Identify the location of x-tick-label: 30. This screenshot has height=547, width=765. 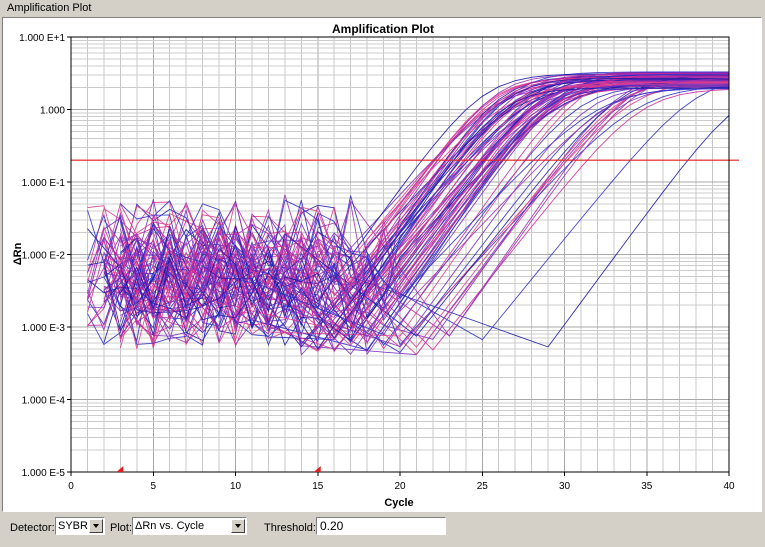
(565, 486).